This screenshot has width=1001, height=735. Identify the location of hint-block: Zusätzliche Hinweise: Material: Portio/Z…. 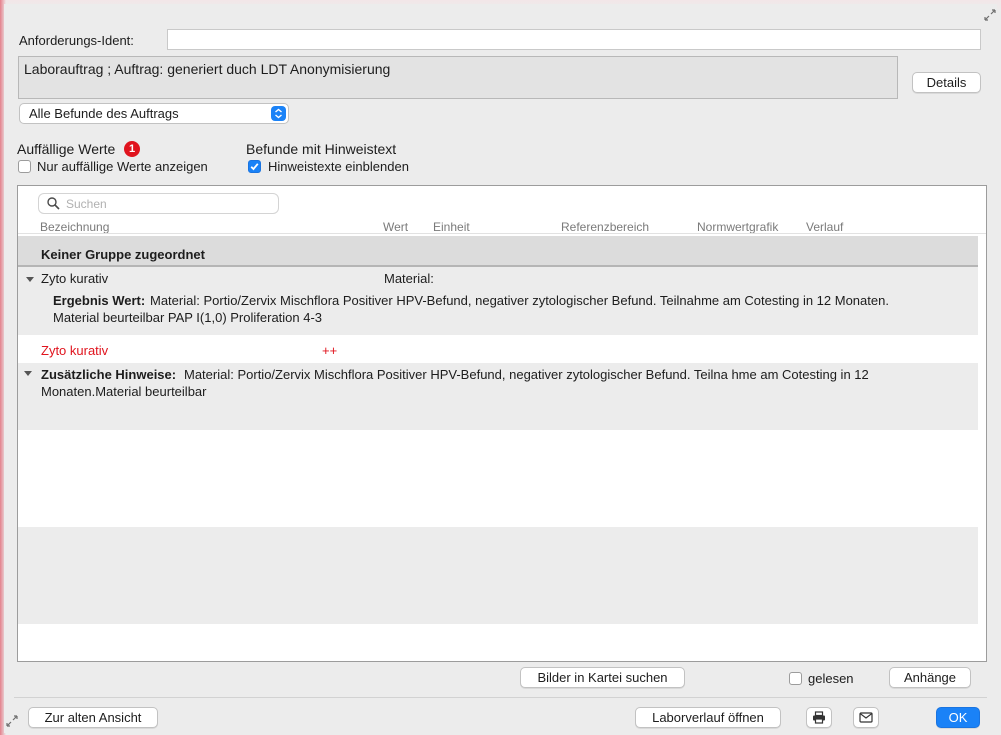
(498, 396).